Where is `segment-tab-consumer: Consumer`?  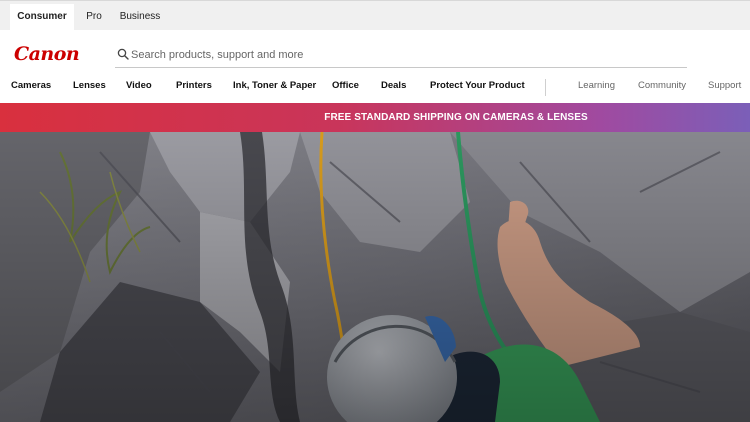 segment-tab-consumer: Consumer is located at coordinates (42, 17).